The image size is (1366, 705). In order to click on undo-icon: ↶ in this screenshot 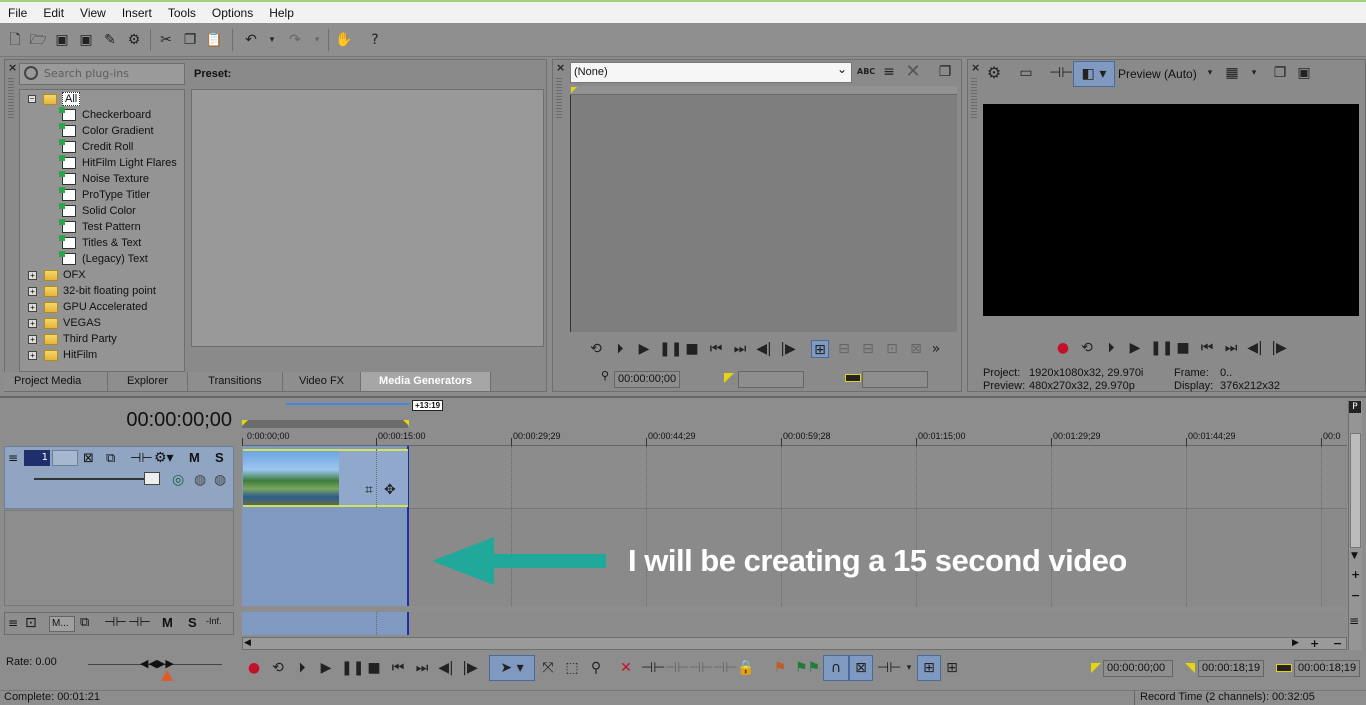, I will do `click(251, 40)`.